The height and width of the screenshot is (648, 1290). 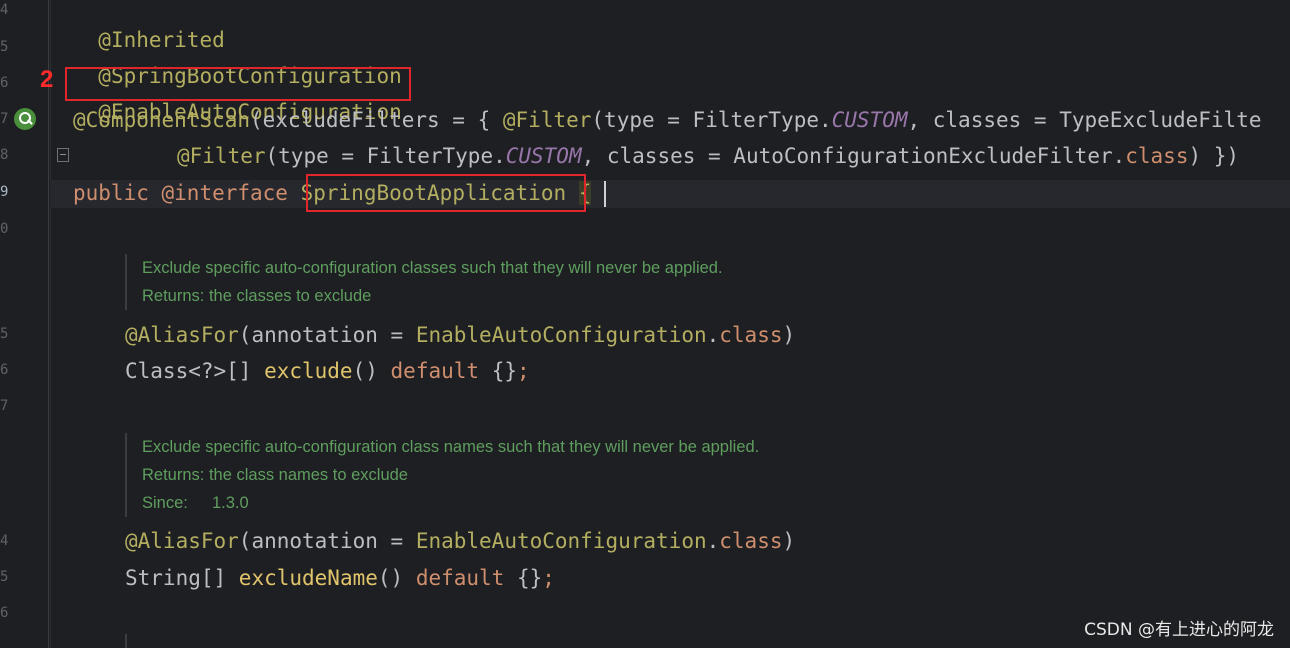 I want to click on code-token: , classes = TypeExcludeFilte, so click(x=1084, y=120).